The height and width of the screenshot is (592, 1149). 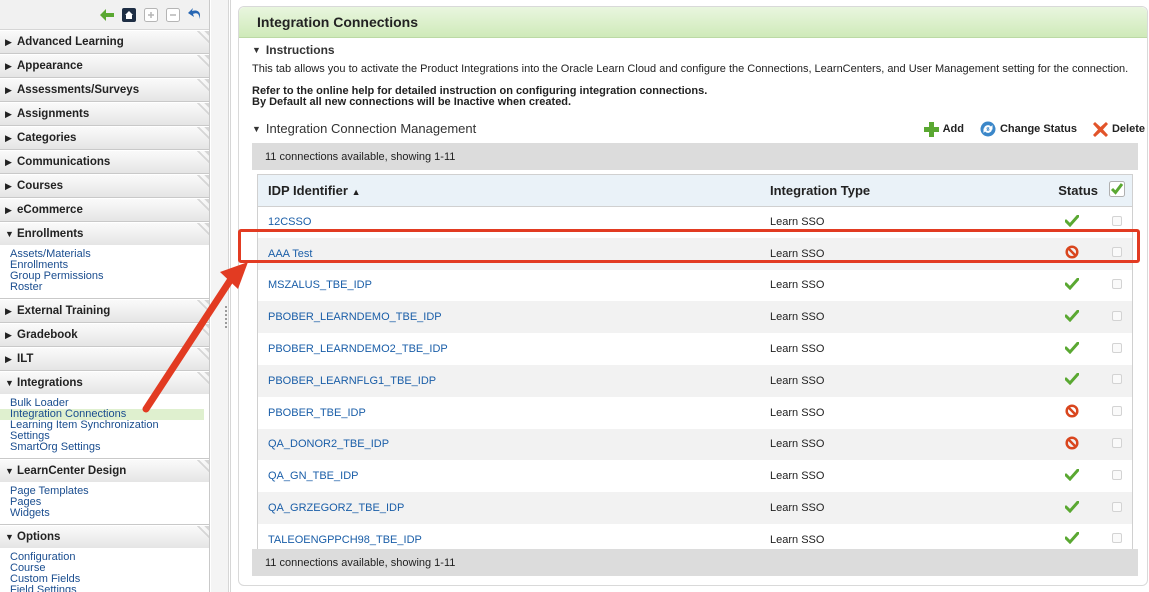 I want to click on count-bar-top: 11 connections available, showing 1-11, so click(x=695, y=156).